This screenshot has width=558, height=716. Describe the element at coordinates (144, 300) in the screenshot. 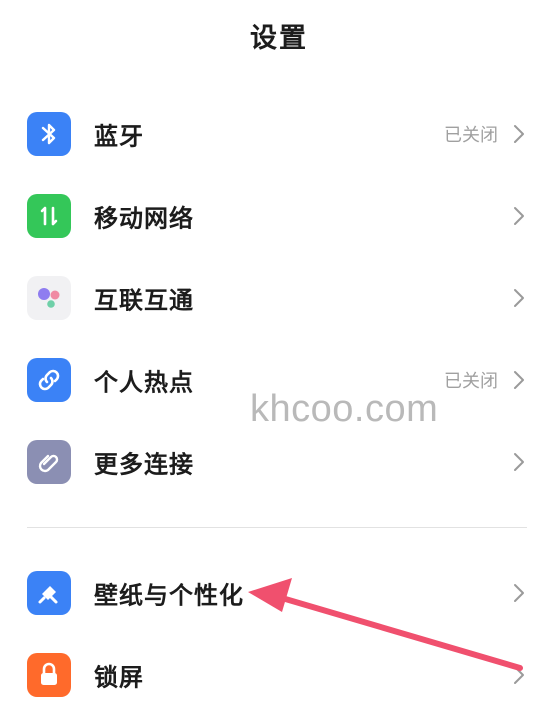

I see `settings-item-label: 互联互通` at that location.